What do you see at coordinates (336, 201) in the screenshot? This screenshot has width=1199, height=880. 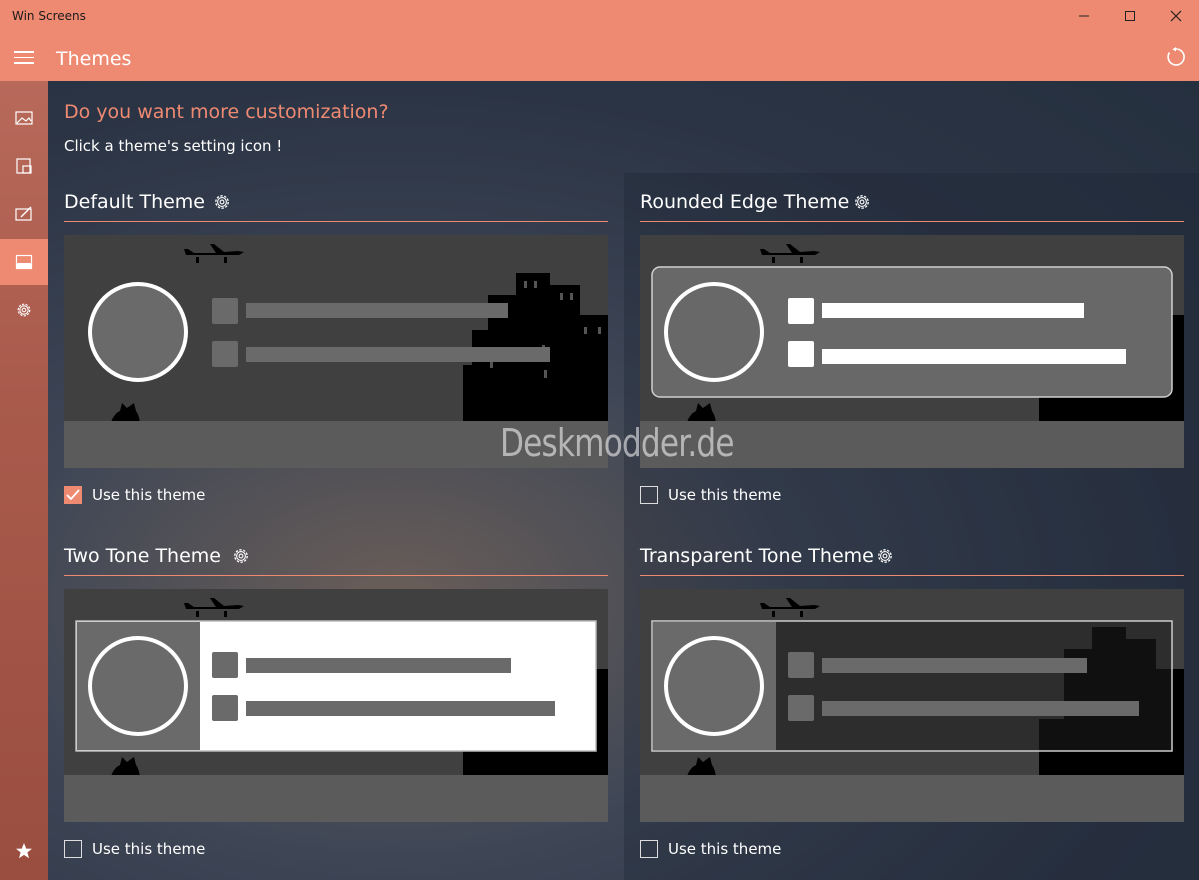 I see `theme-card-header: Default Theme` at bounding box center [336, 201].